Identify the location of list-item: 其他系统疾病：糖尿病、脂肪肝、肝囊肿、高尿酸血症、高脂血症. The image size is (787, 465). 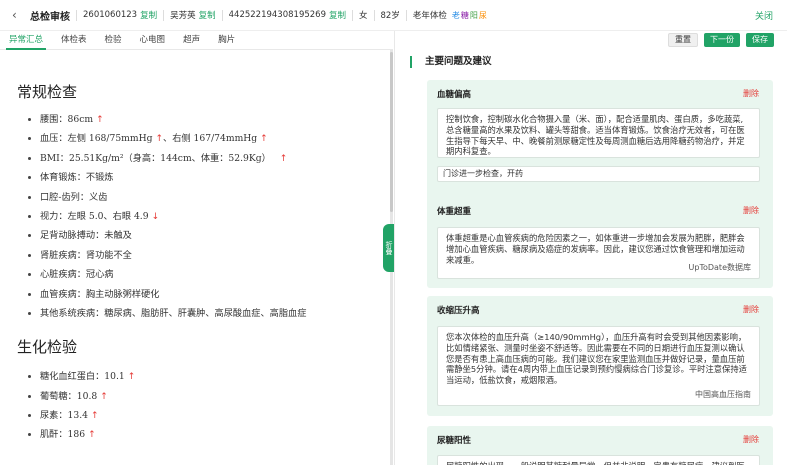
(210, 313).